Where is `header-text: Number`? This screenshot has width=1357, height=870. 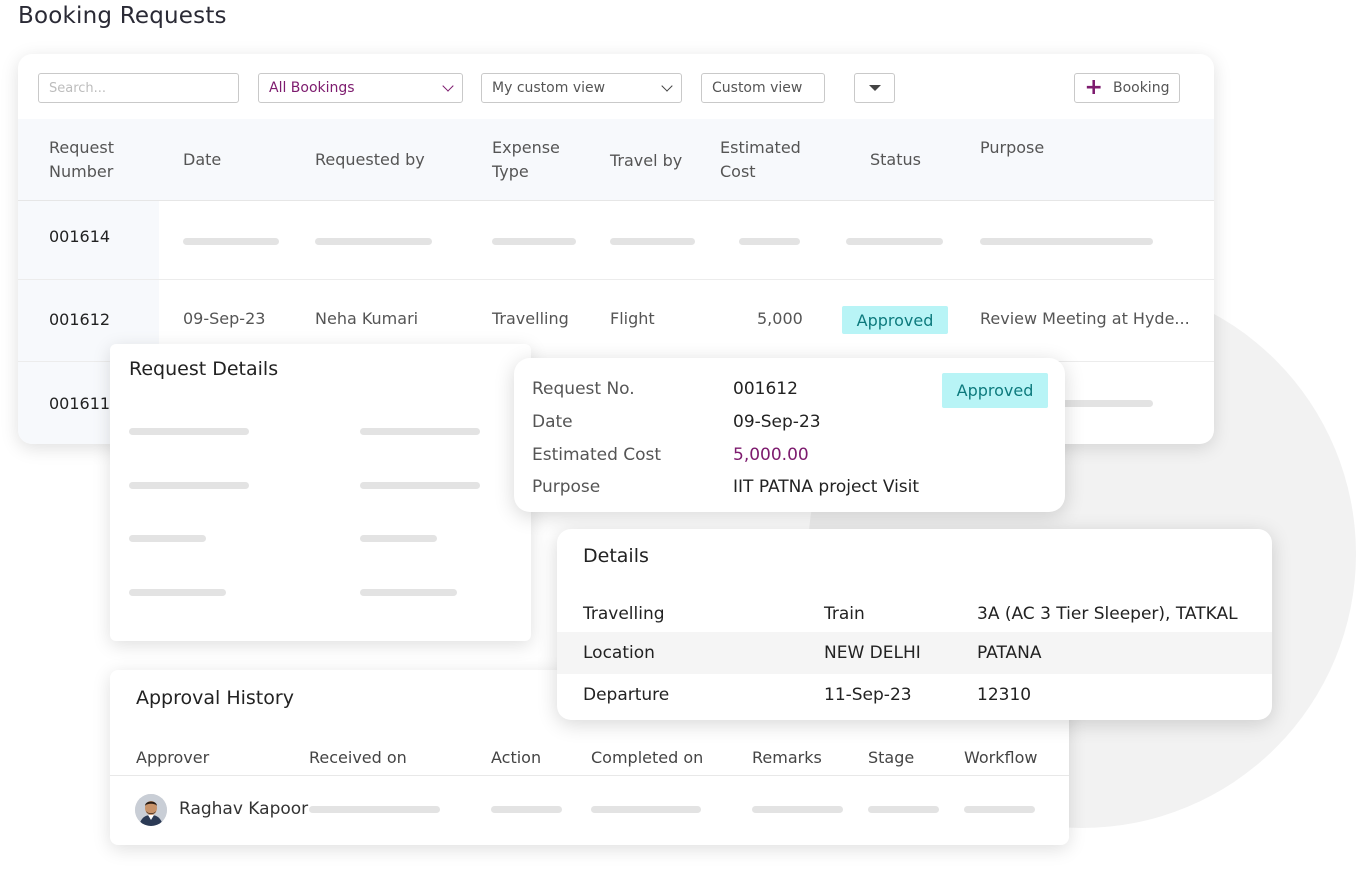
header-text: Number is located at coordinates (81, 171).